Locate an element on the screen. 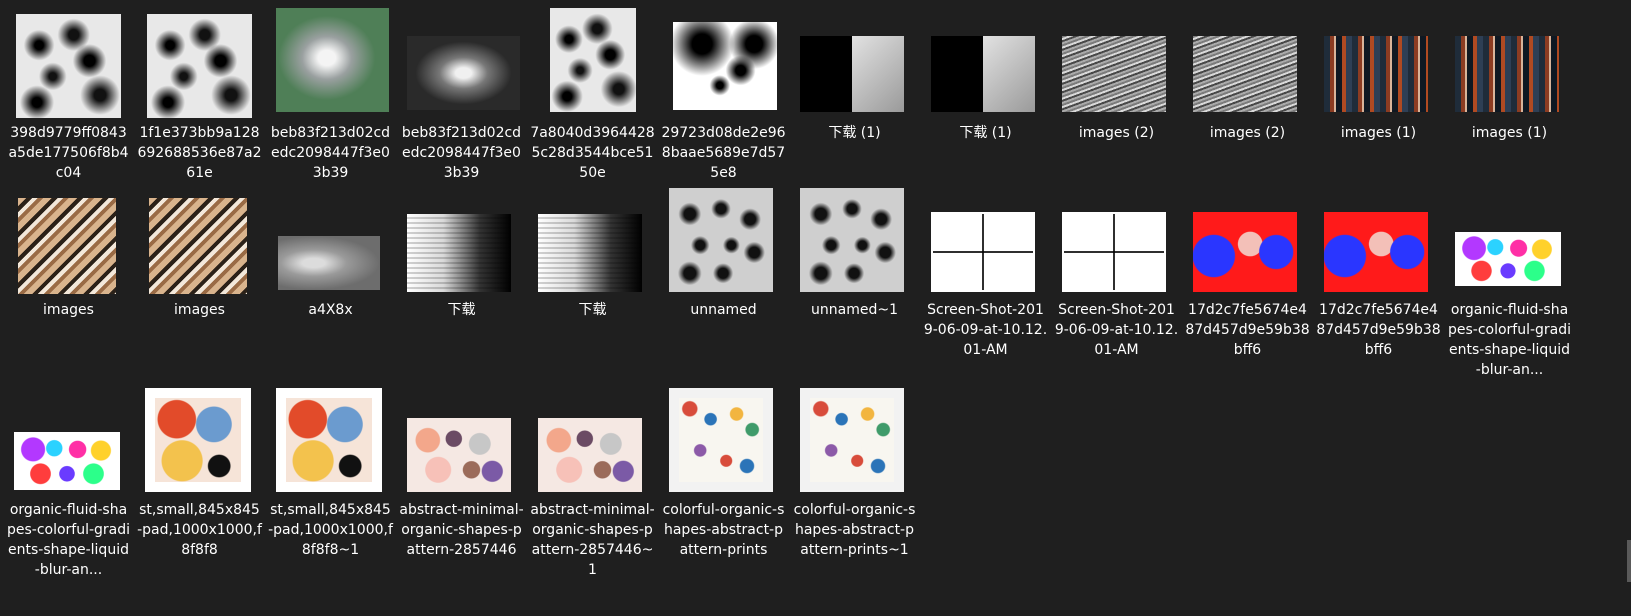 This screenshot has width=1631, height=616. file-name: unnamed is located at coordinates (723, 310).